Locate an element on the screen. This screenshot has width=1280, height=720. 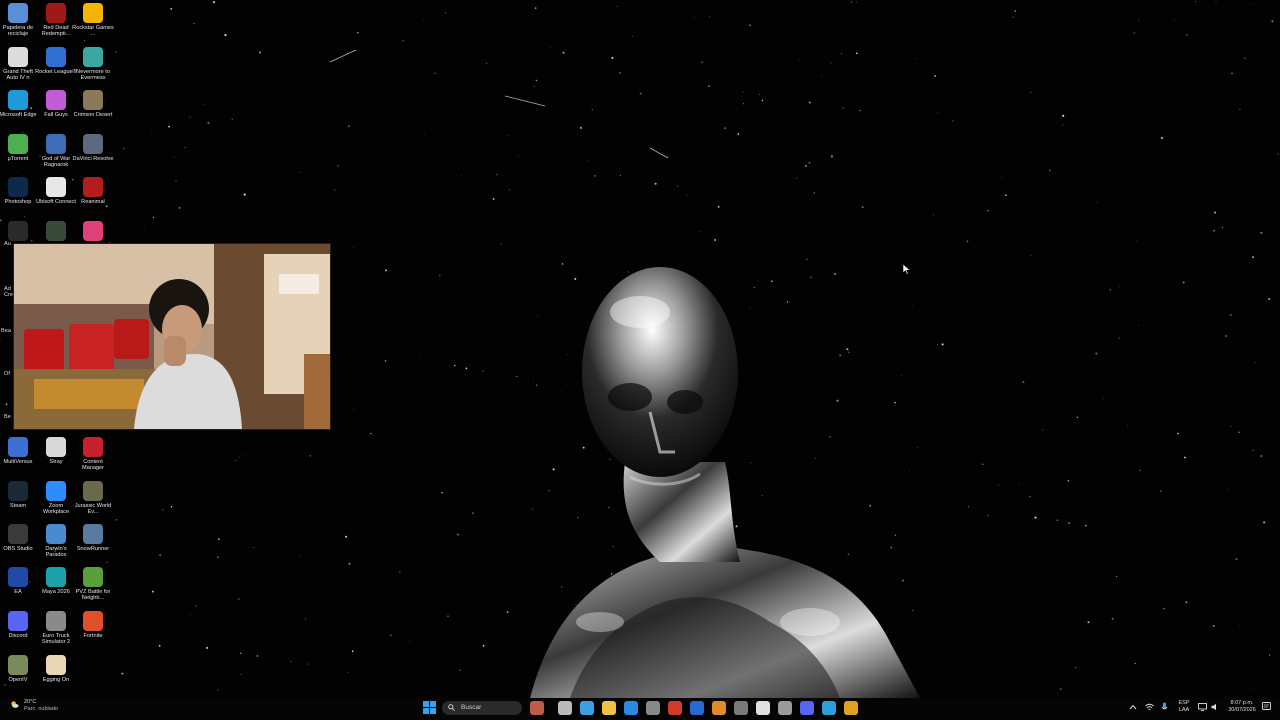
desktop-icon: Crimson Desert is located at coordinates (93, 104).